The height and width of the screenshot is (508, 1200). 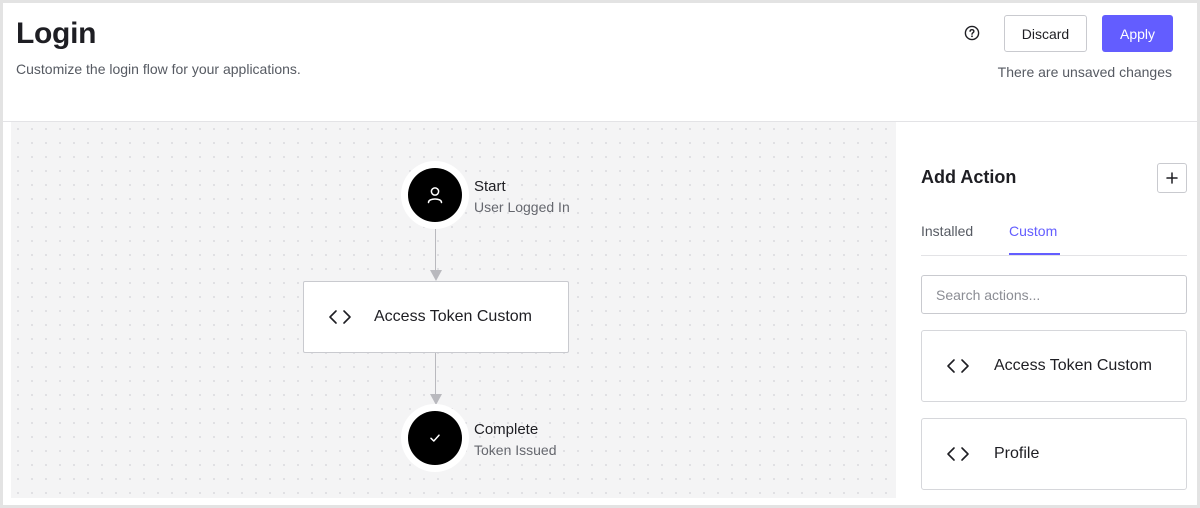 What do you see at coordinates (1033, 231) in the screenshot?
I see `tab-custom: Custom` at bounding box center [1033, 231].